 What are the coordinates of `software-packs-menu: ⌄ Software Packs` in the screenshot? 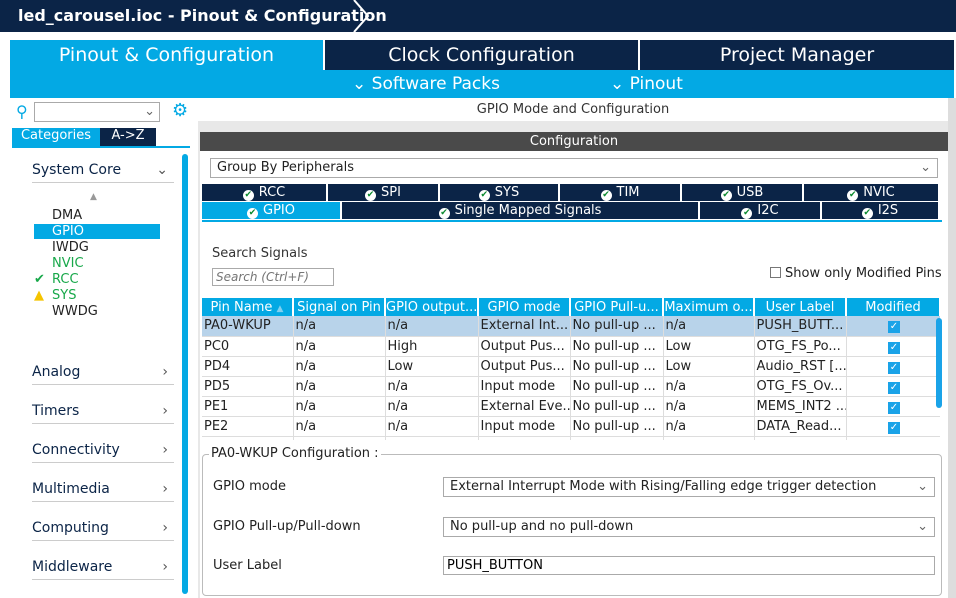 It's located at (426, 84).